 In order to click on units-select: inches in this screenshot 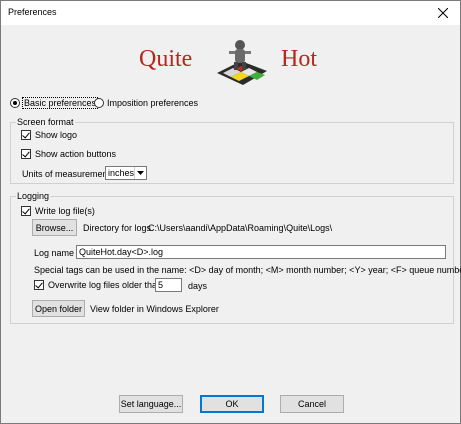, I will do `click(126, 173)`.